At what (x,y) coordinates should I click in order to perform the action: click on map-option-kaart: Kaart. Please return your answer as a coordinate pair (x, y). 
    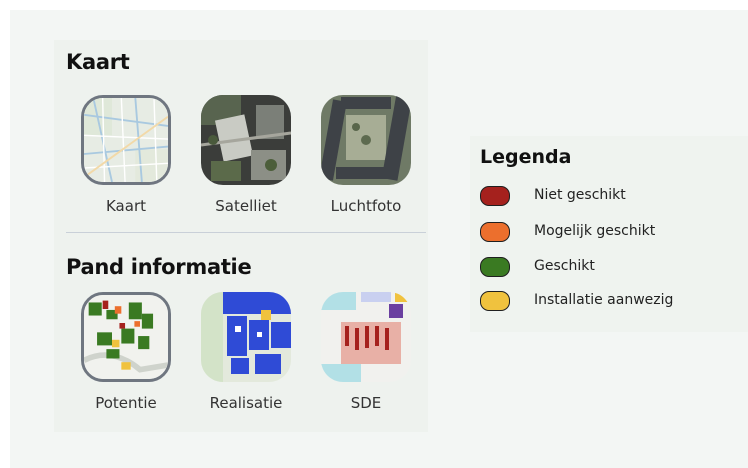
    Looking at the image, I should click on (126, 155).